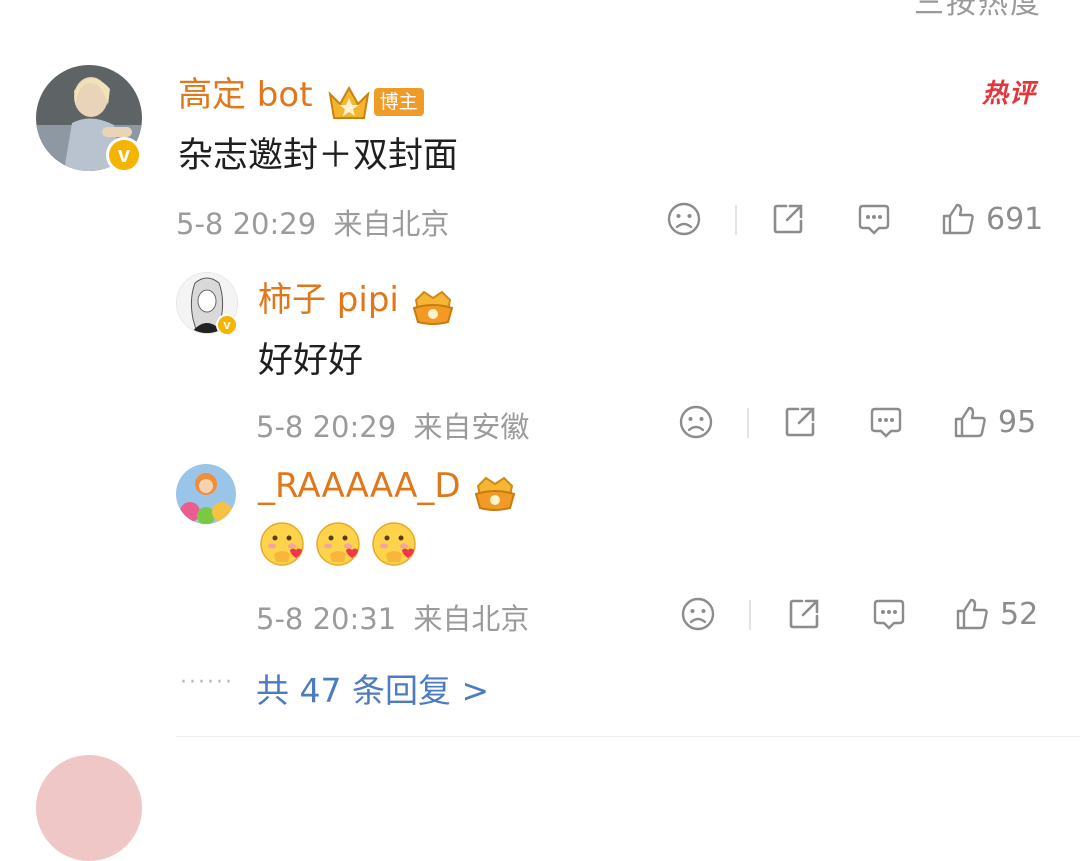  Describe the element at coordinates (1008, 94) in the screenshot. I see `hot-comment-label: 热评` at that location.